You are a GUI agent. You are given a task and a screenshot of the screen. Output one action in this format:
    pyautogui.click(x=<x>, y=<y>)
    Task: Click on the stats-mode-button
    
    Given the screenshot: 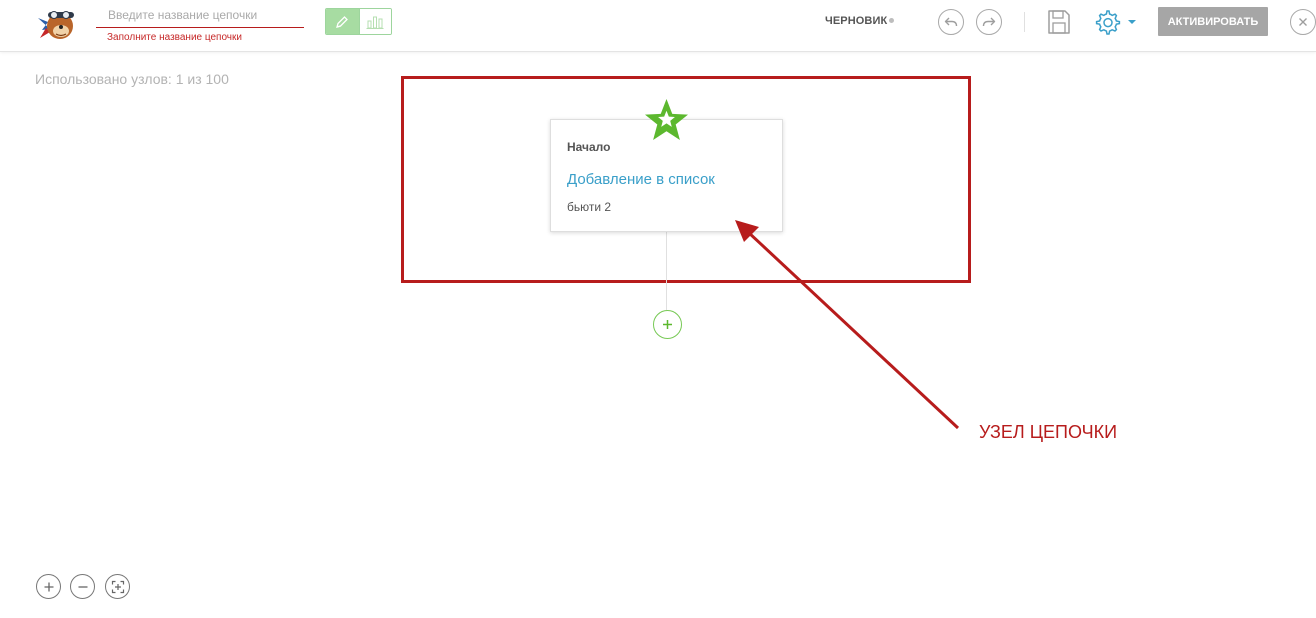 What is the action you would take?
    pyautogui.click(x=374, y=21)
    